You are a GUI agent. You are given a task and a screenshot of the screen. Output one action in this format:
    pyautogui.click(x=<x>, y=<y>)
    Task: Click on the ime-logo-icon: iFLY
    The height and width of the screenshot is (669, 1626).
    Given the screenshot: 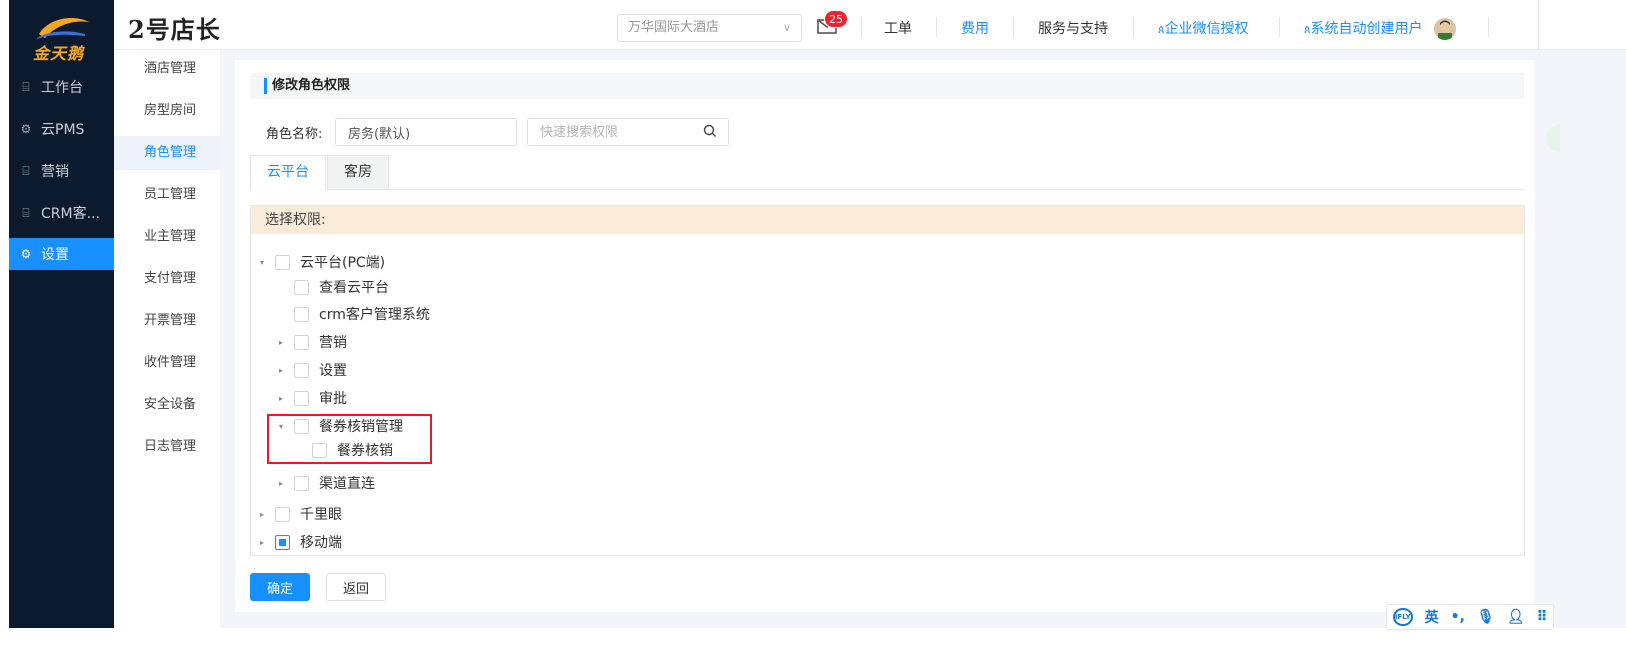 What is the action you would take?
    pyautogui.click(x=1403, y=617)
    